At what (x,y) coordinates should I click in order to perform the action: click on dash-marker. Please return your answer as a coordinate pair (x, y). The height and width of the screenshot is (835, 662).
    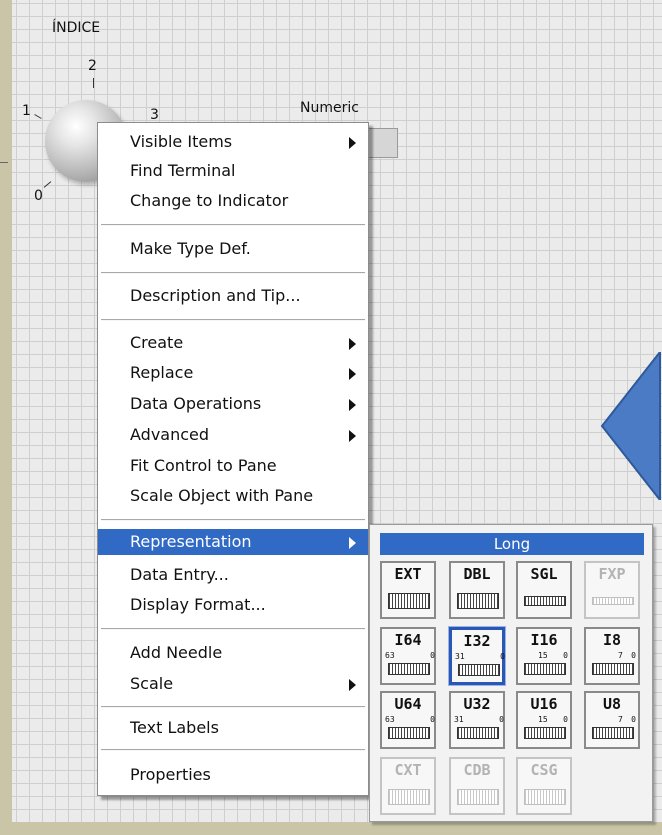
    Looking at the image, I should click on (4, 162).